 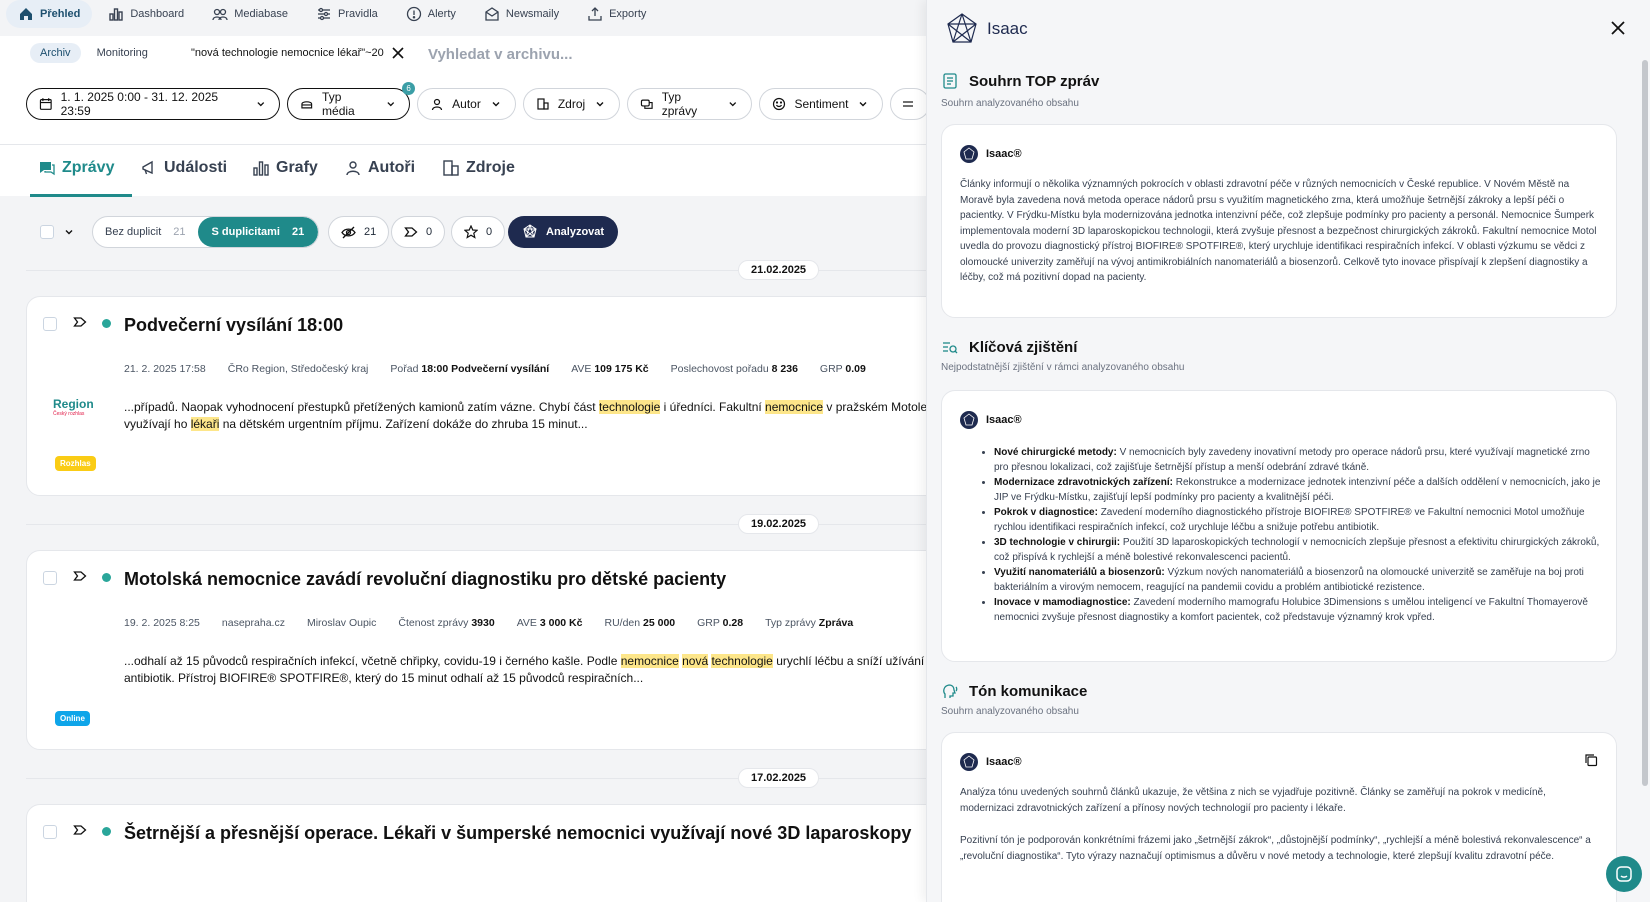 I want to click on source-logo-name: Region, so click(x=73, y=404).